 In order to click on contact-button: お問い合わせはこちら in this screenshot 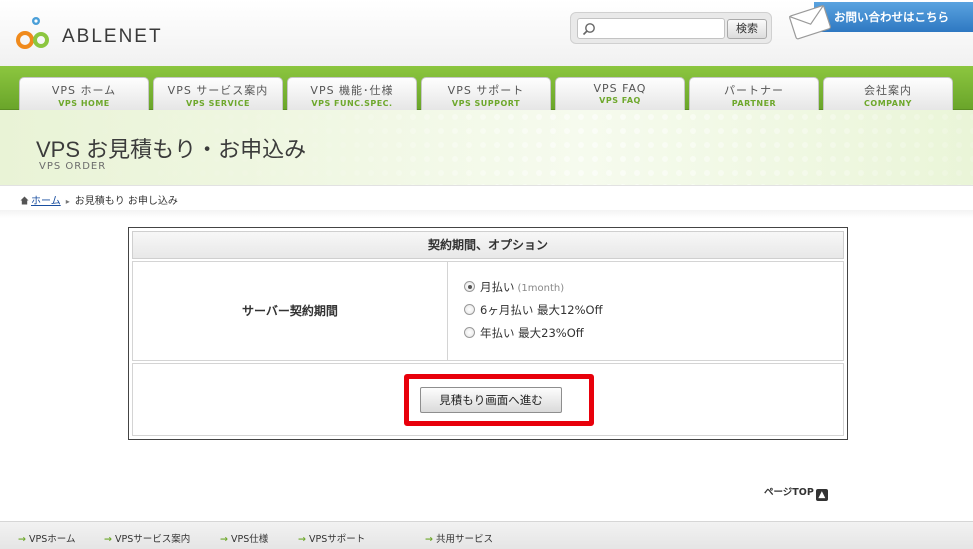, I will do `click(879, 22)`.